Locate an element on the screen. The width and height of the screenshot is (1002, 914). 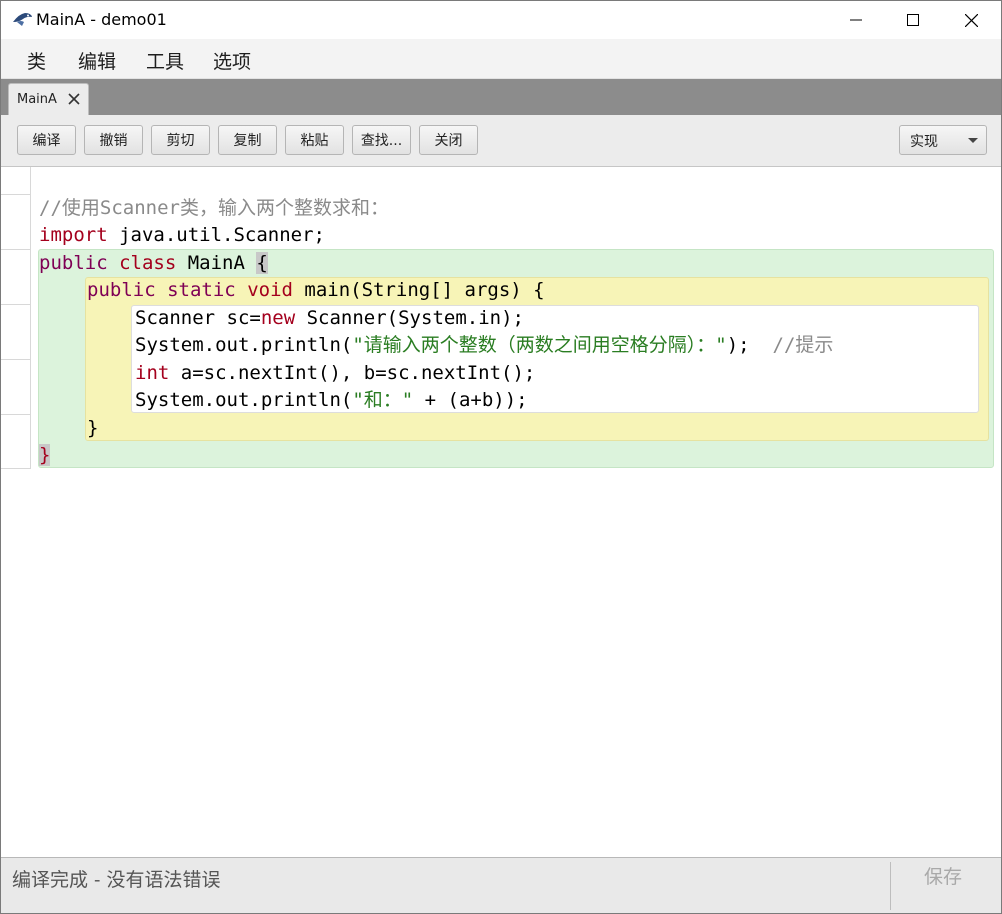
minimize-button is located at coordinates (856, 20).